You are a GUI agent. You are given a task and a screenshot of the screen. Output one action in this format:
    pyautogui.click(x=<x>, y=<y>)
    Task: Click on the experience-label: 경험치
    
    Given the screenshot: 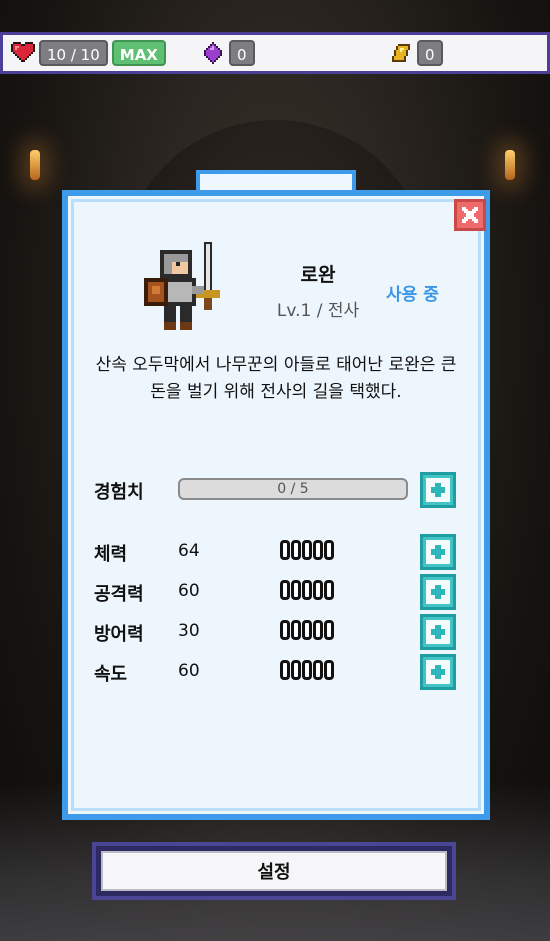 What is the action you would take?
    pyautogui.click(x=119, y=492)
    